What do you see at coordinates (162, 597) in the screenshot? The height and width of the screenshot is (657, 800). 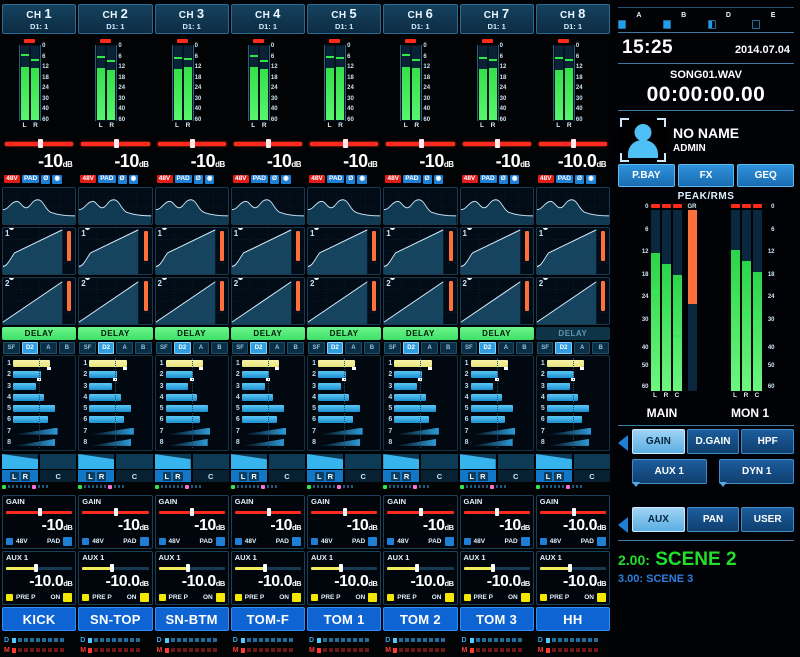 I see `pre-indicator` at bounding box center [162, 597].